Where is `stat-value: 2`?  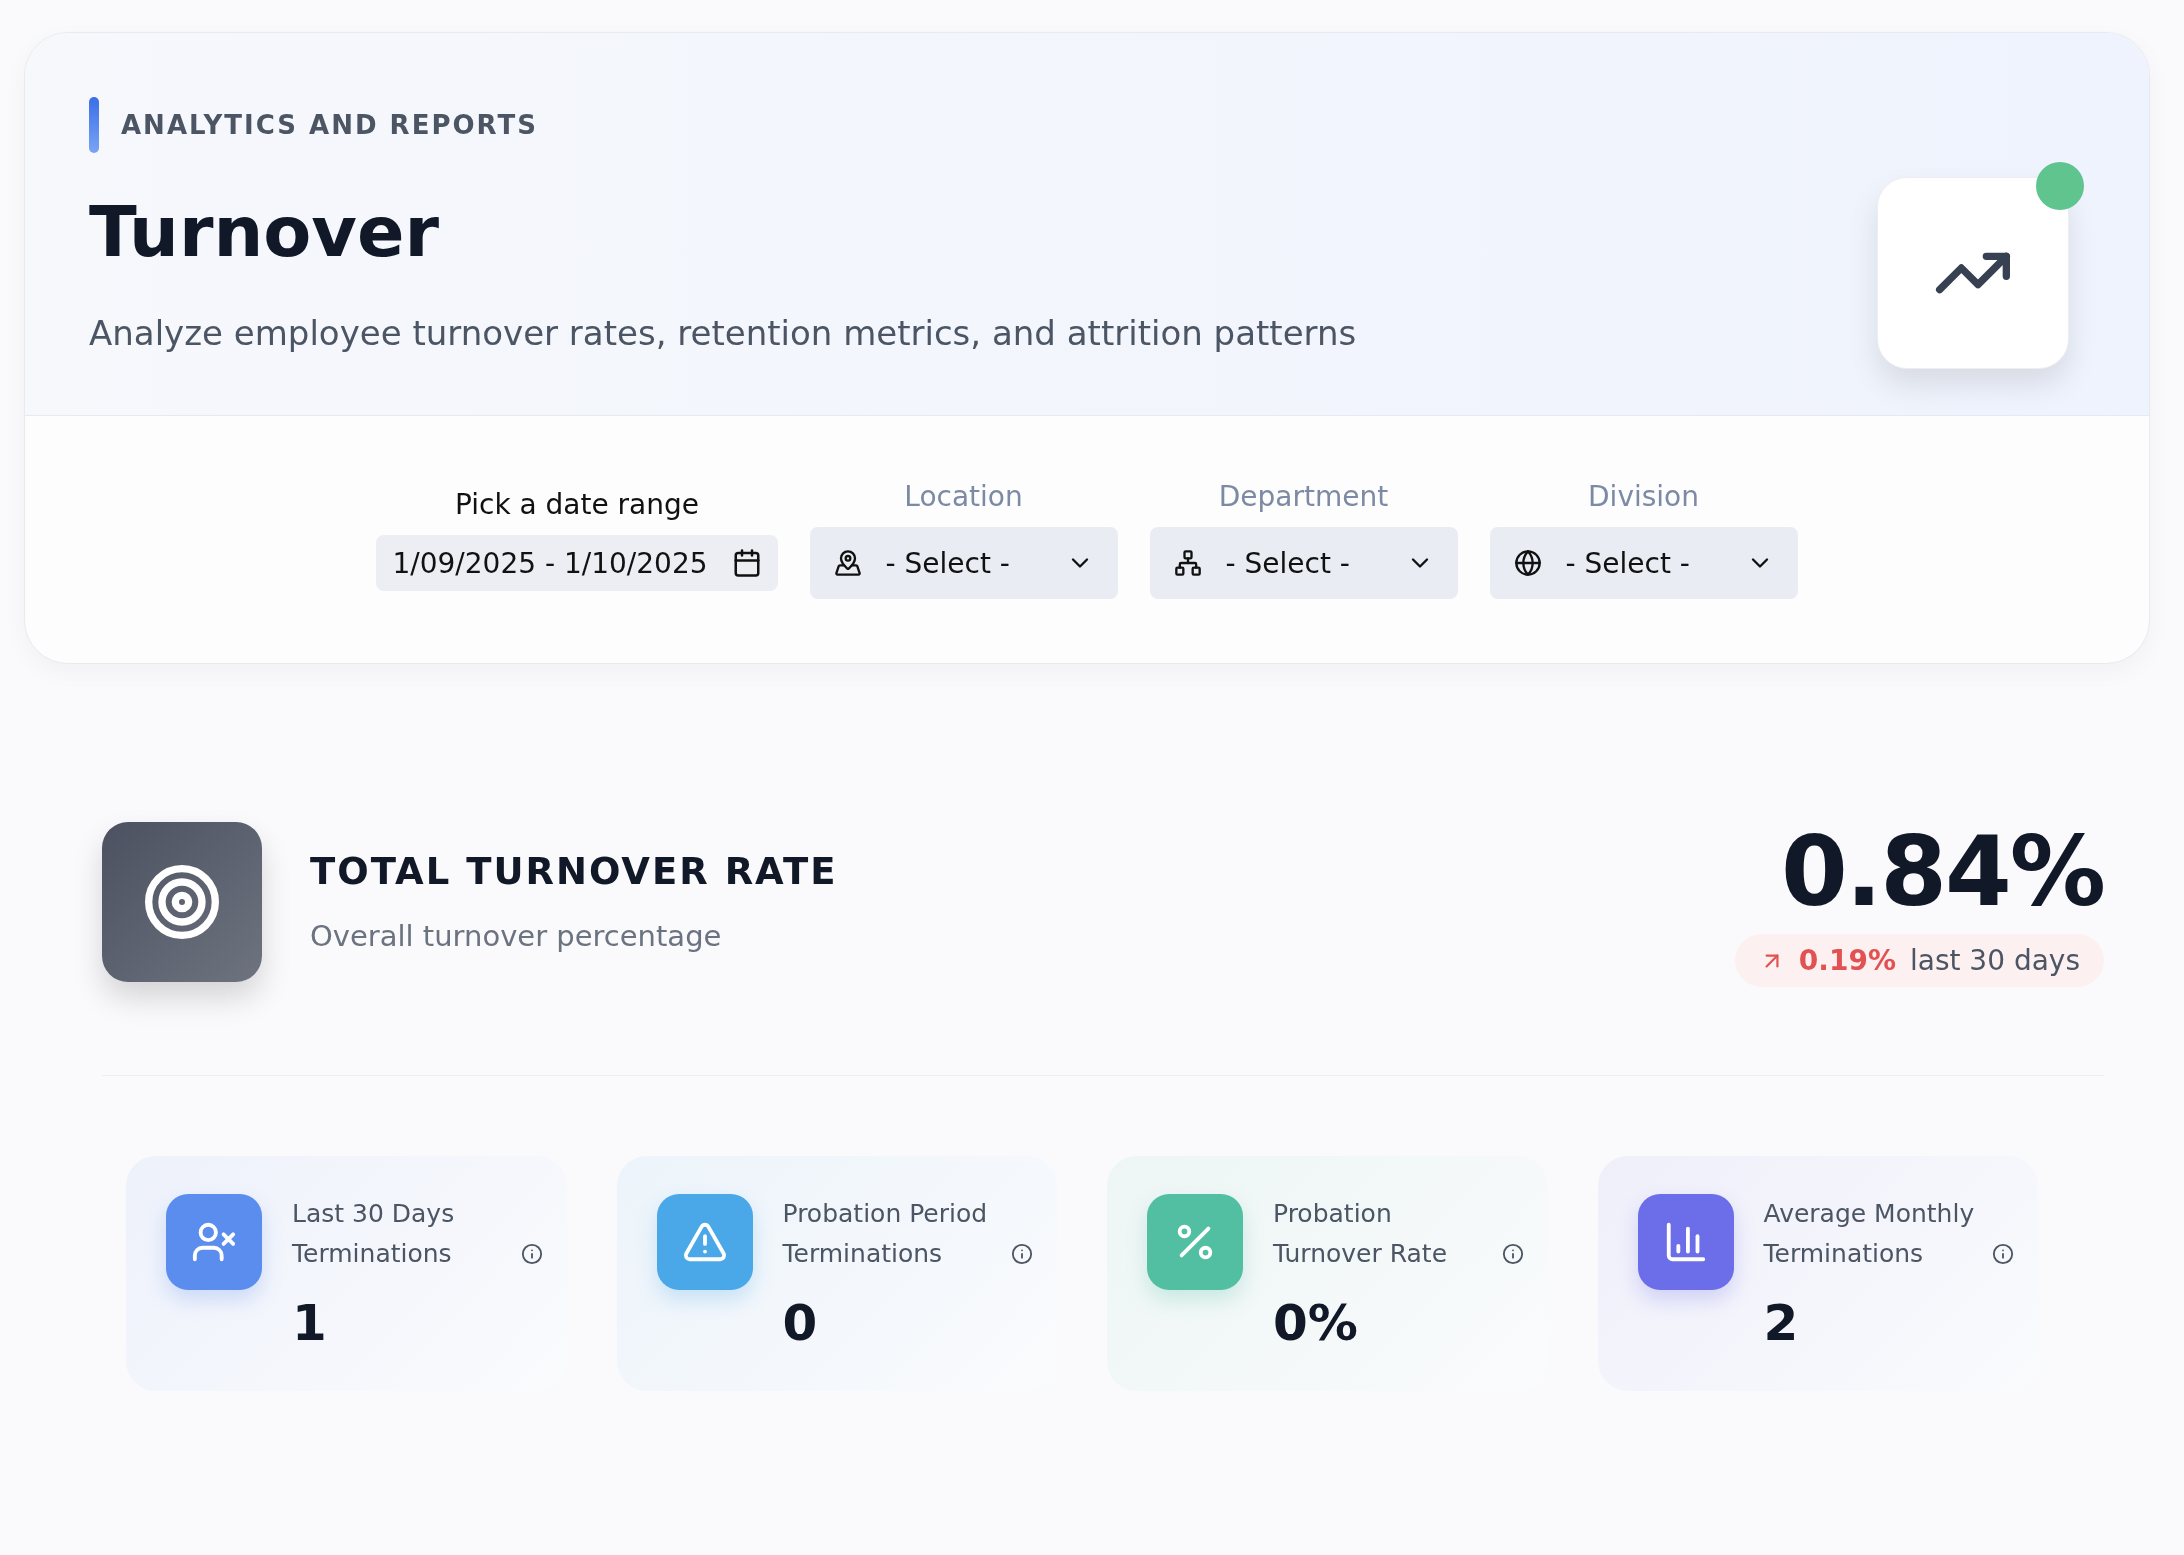
stat-value: 2 is located at coordinates (1781, 1323).